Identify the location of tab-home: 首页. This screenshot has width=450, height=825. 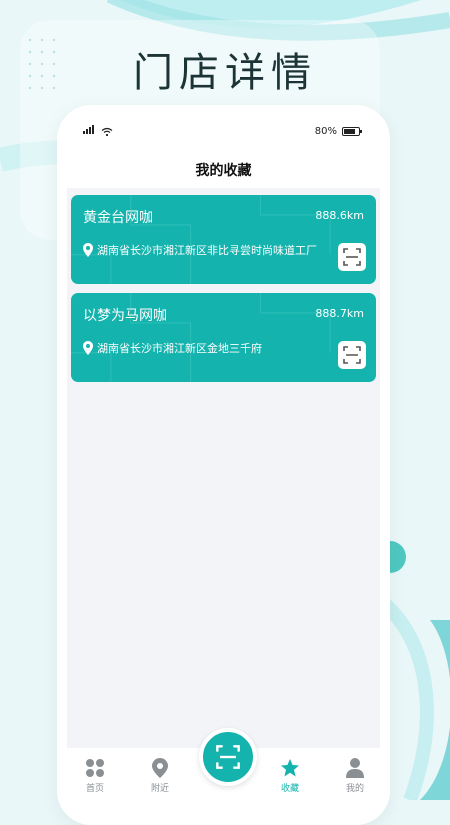
(95, 776).